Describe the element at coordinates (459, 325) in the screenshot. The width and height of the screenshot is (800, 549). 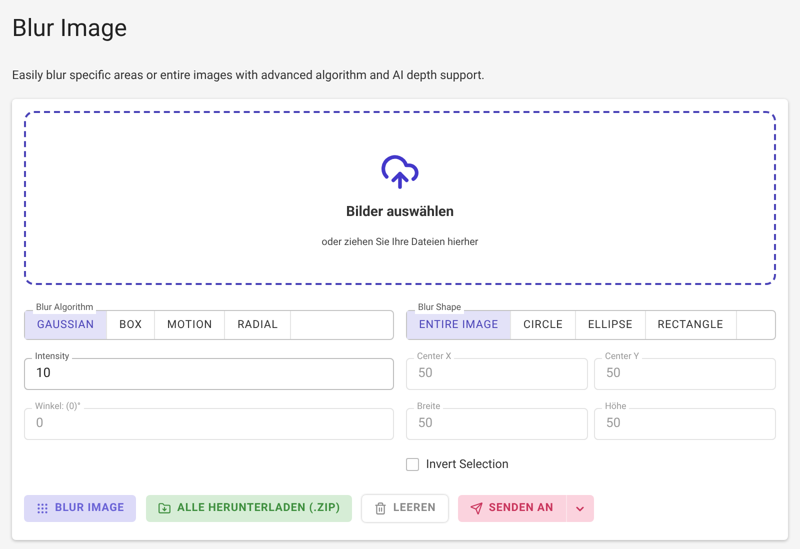
I see `toggle-option: ENTIRE IMAGE` at that location.